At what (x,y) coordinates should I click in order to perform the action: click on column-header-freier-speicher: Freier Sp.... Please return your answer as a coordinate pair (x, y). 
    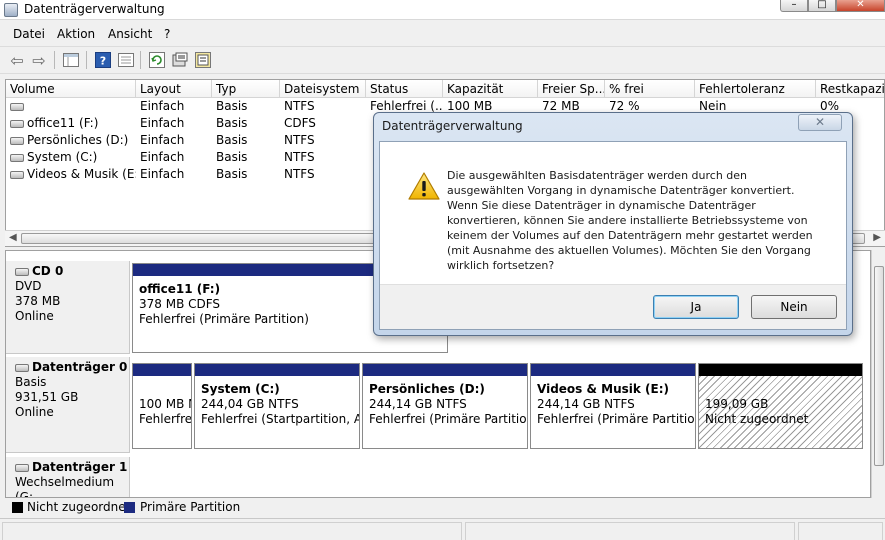
    Looking at the image, I should click on (571, 89).